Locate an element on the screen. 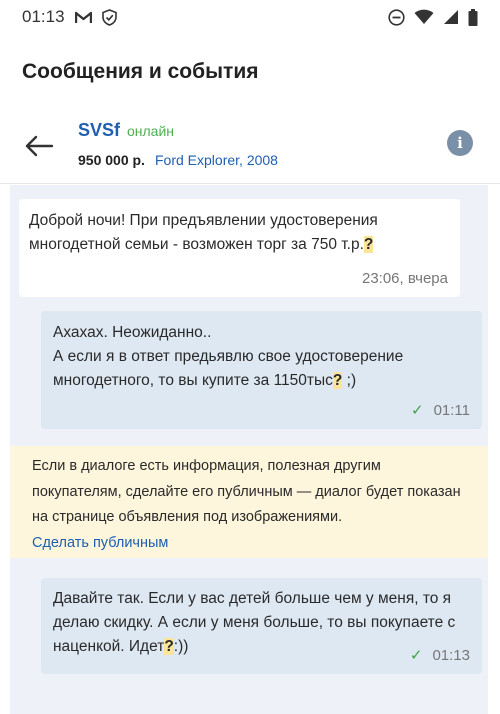 Image resolution: width=500 pixels, height=714 pixels. message-line: Ахахах. Неожиданно.. is located at coordinates (132, 332).